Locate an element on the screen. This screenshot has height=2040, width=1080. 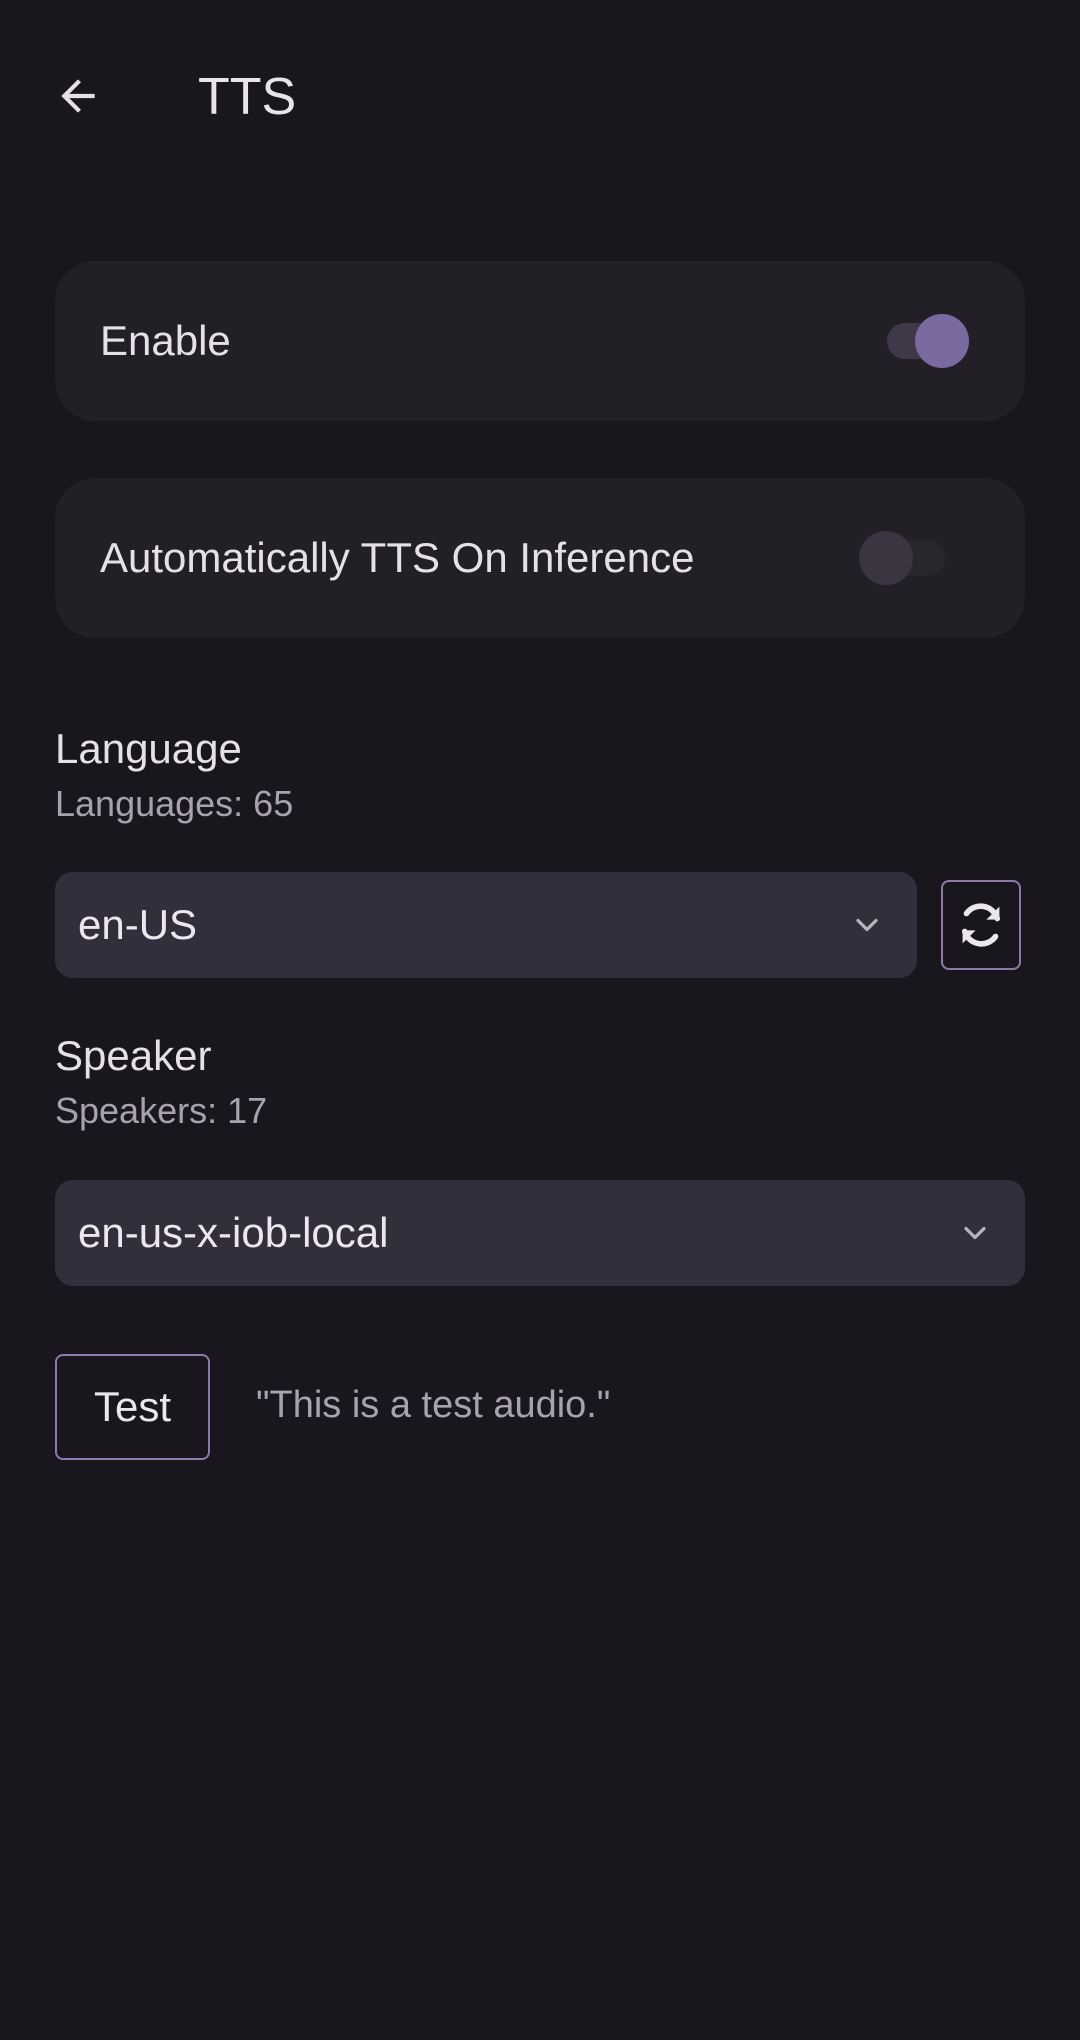
enable-label: Enable is located at coordinates (165, 340).